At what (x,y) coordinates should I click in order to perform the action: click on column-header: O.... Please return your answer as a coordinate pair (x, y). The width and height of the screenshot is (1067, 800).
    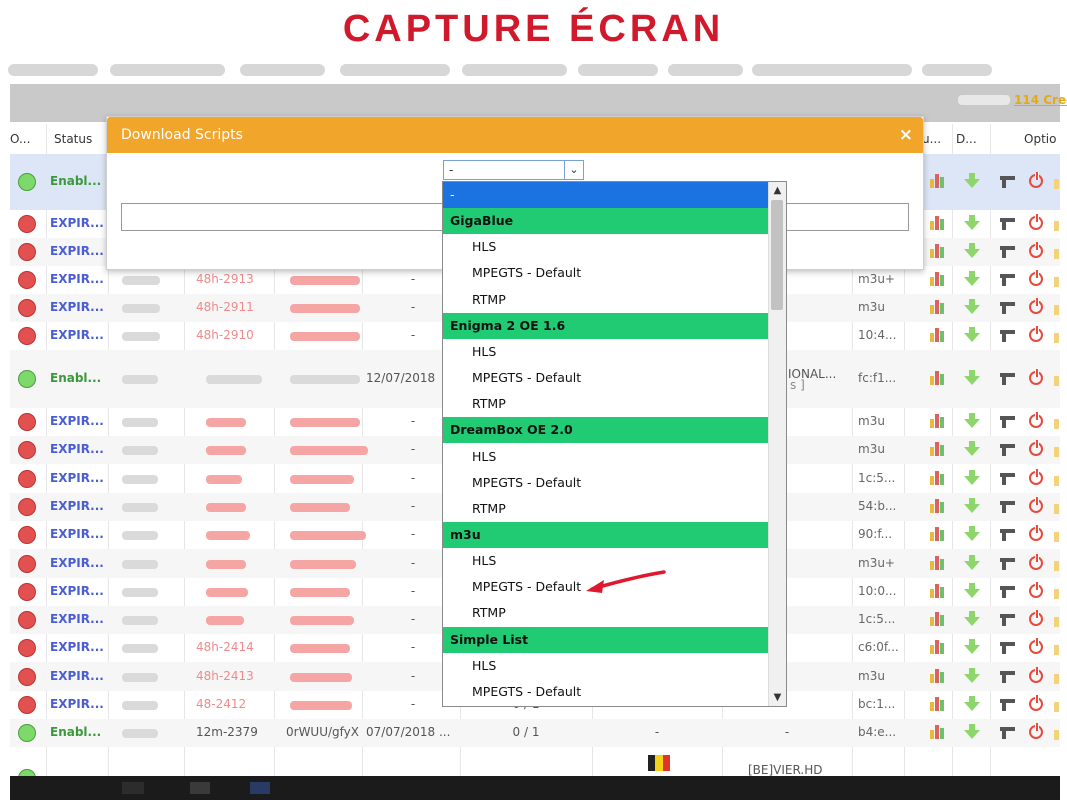
    Looking at the image, I should click on (20, 139).